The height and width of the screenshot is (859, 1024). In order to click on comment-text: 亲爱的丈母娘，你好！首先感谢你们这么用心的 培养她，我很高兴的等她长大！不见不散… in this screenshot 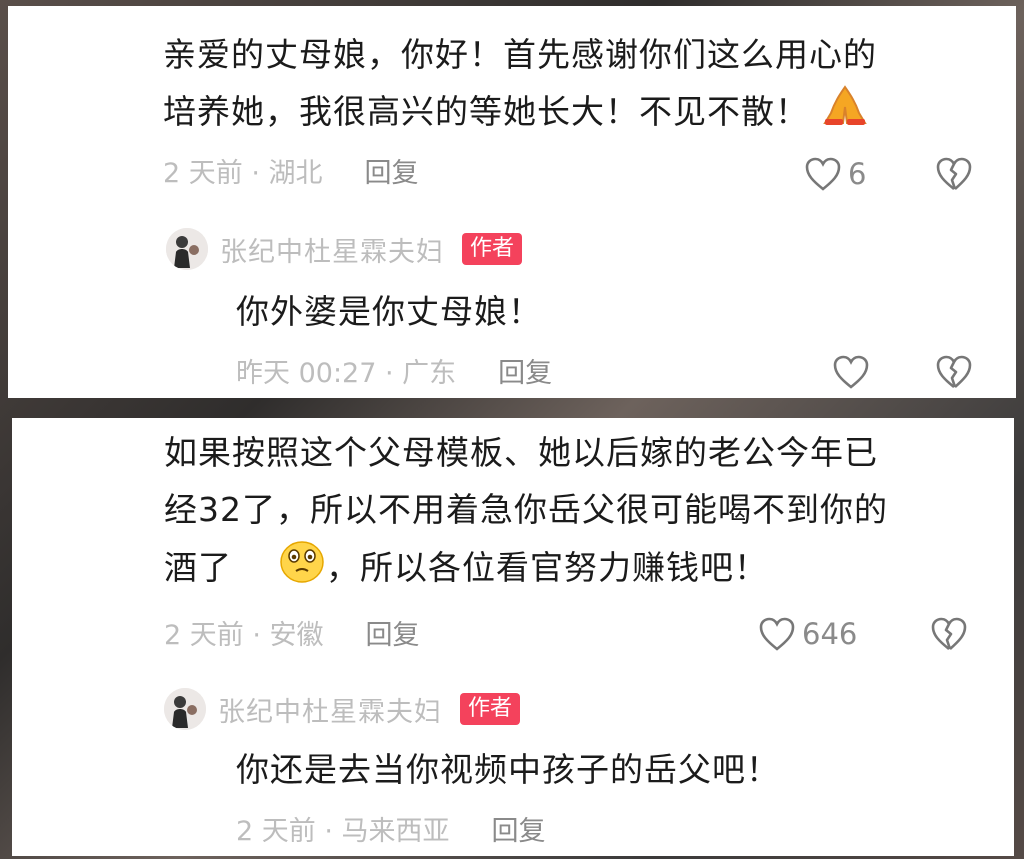, I will do `click(520, 85)`.